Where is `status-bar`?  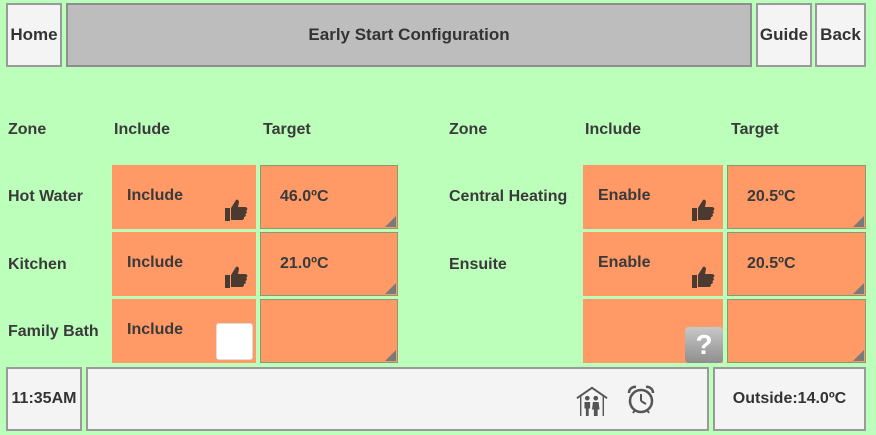
status-bar is located at coordinates (397, 399).